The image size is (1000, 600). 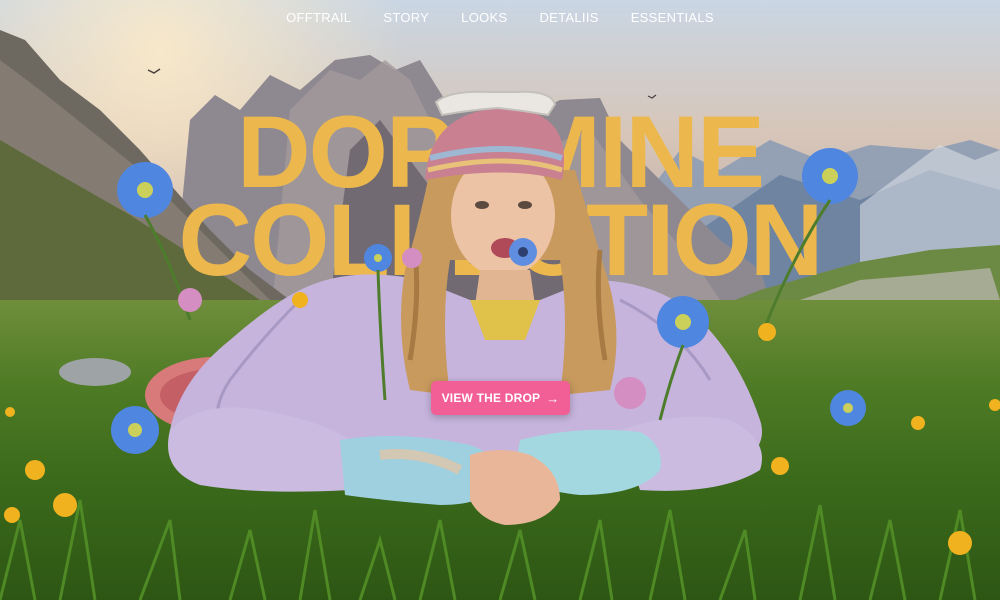 I want to click on view-the-drop-label: VIEW THE DROP, so click(x=491, y=398).